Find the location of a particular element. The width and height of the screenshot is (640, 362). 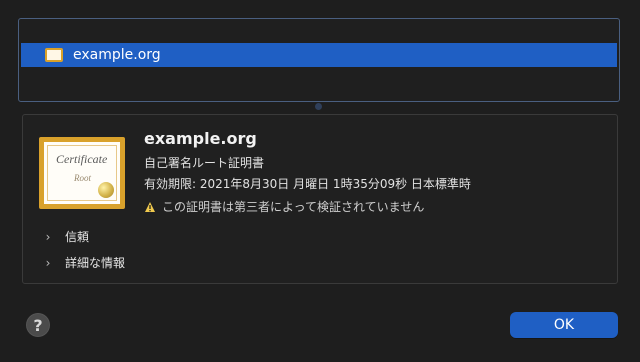

certificate-icon is located at coordinates (54, 55).